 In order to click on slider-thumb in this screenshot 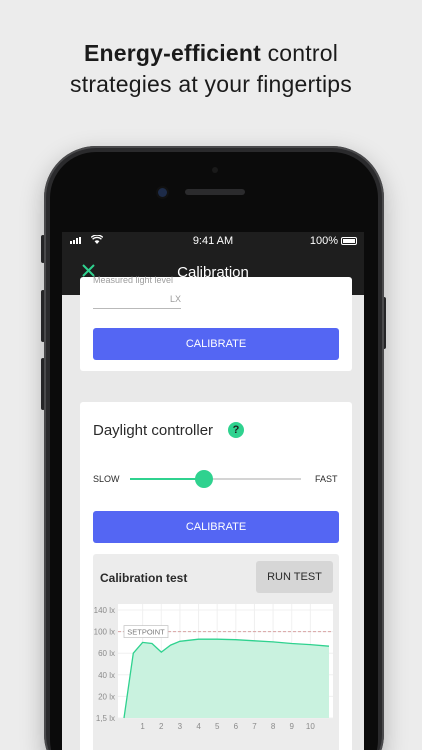, I will do `click(203, 479)`.